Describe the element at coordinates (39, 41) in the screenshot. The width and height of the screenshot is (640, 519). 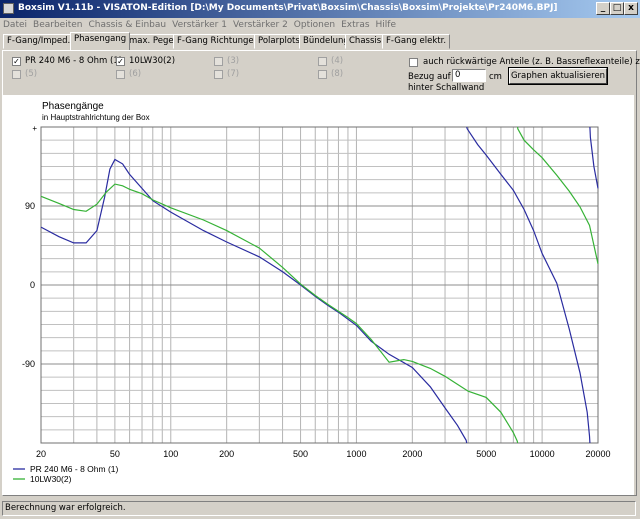
I see `tab-fgang-imped: F-Gang/Imped.` at that location.